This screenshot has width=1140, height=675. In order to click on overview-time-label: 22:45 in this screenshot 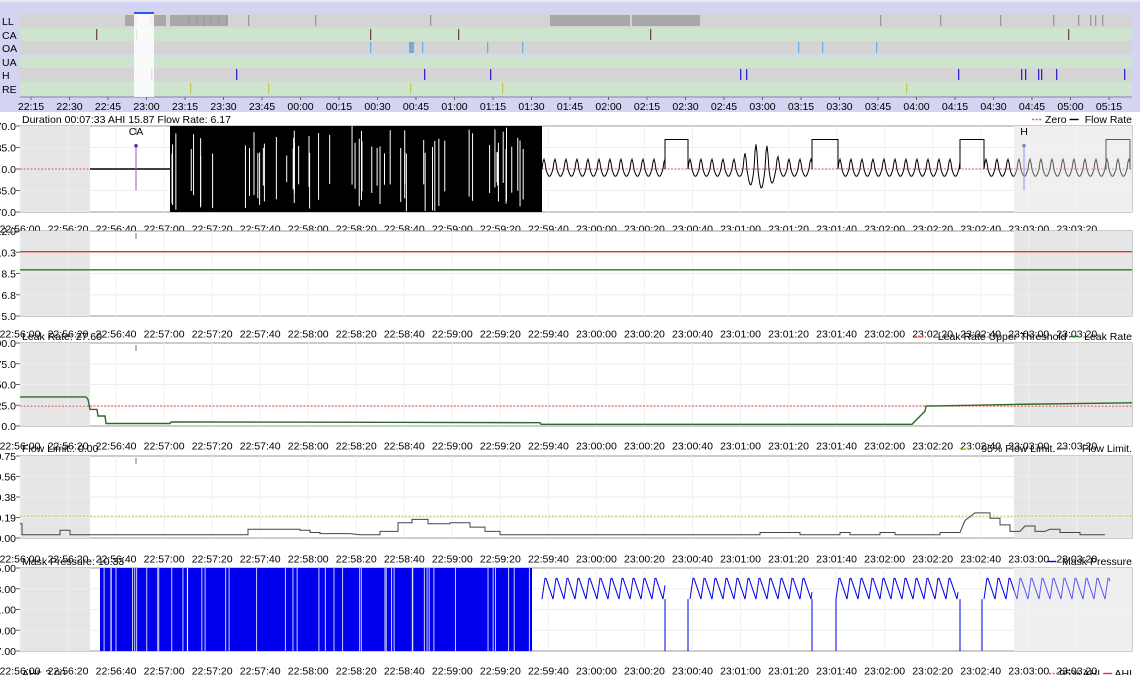, I will do `click(108, 107)`.